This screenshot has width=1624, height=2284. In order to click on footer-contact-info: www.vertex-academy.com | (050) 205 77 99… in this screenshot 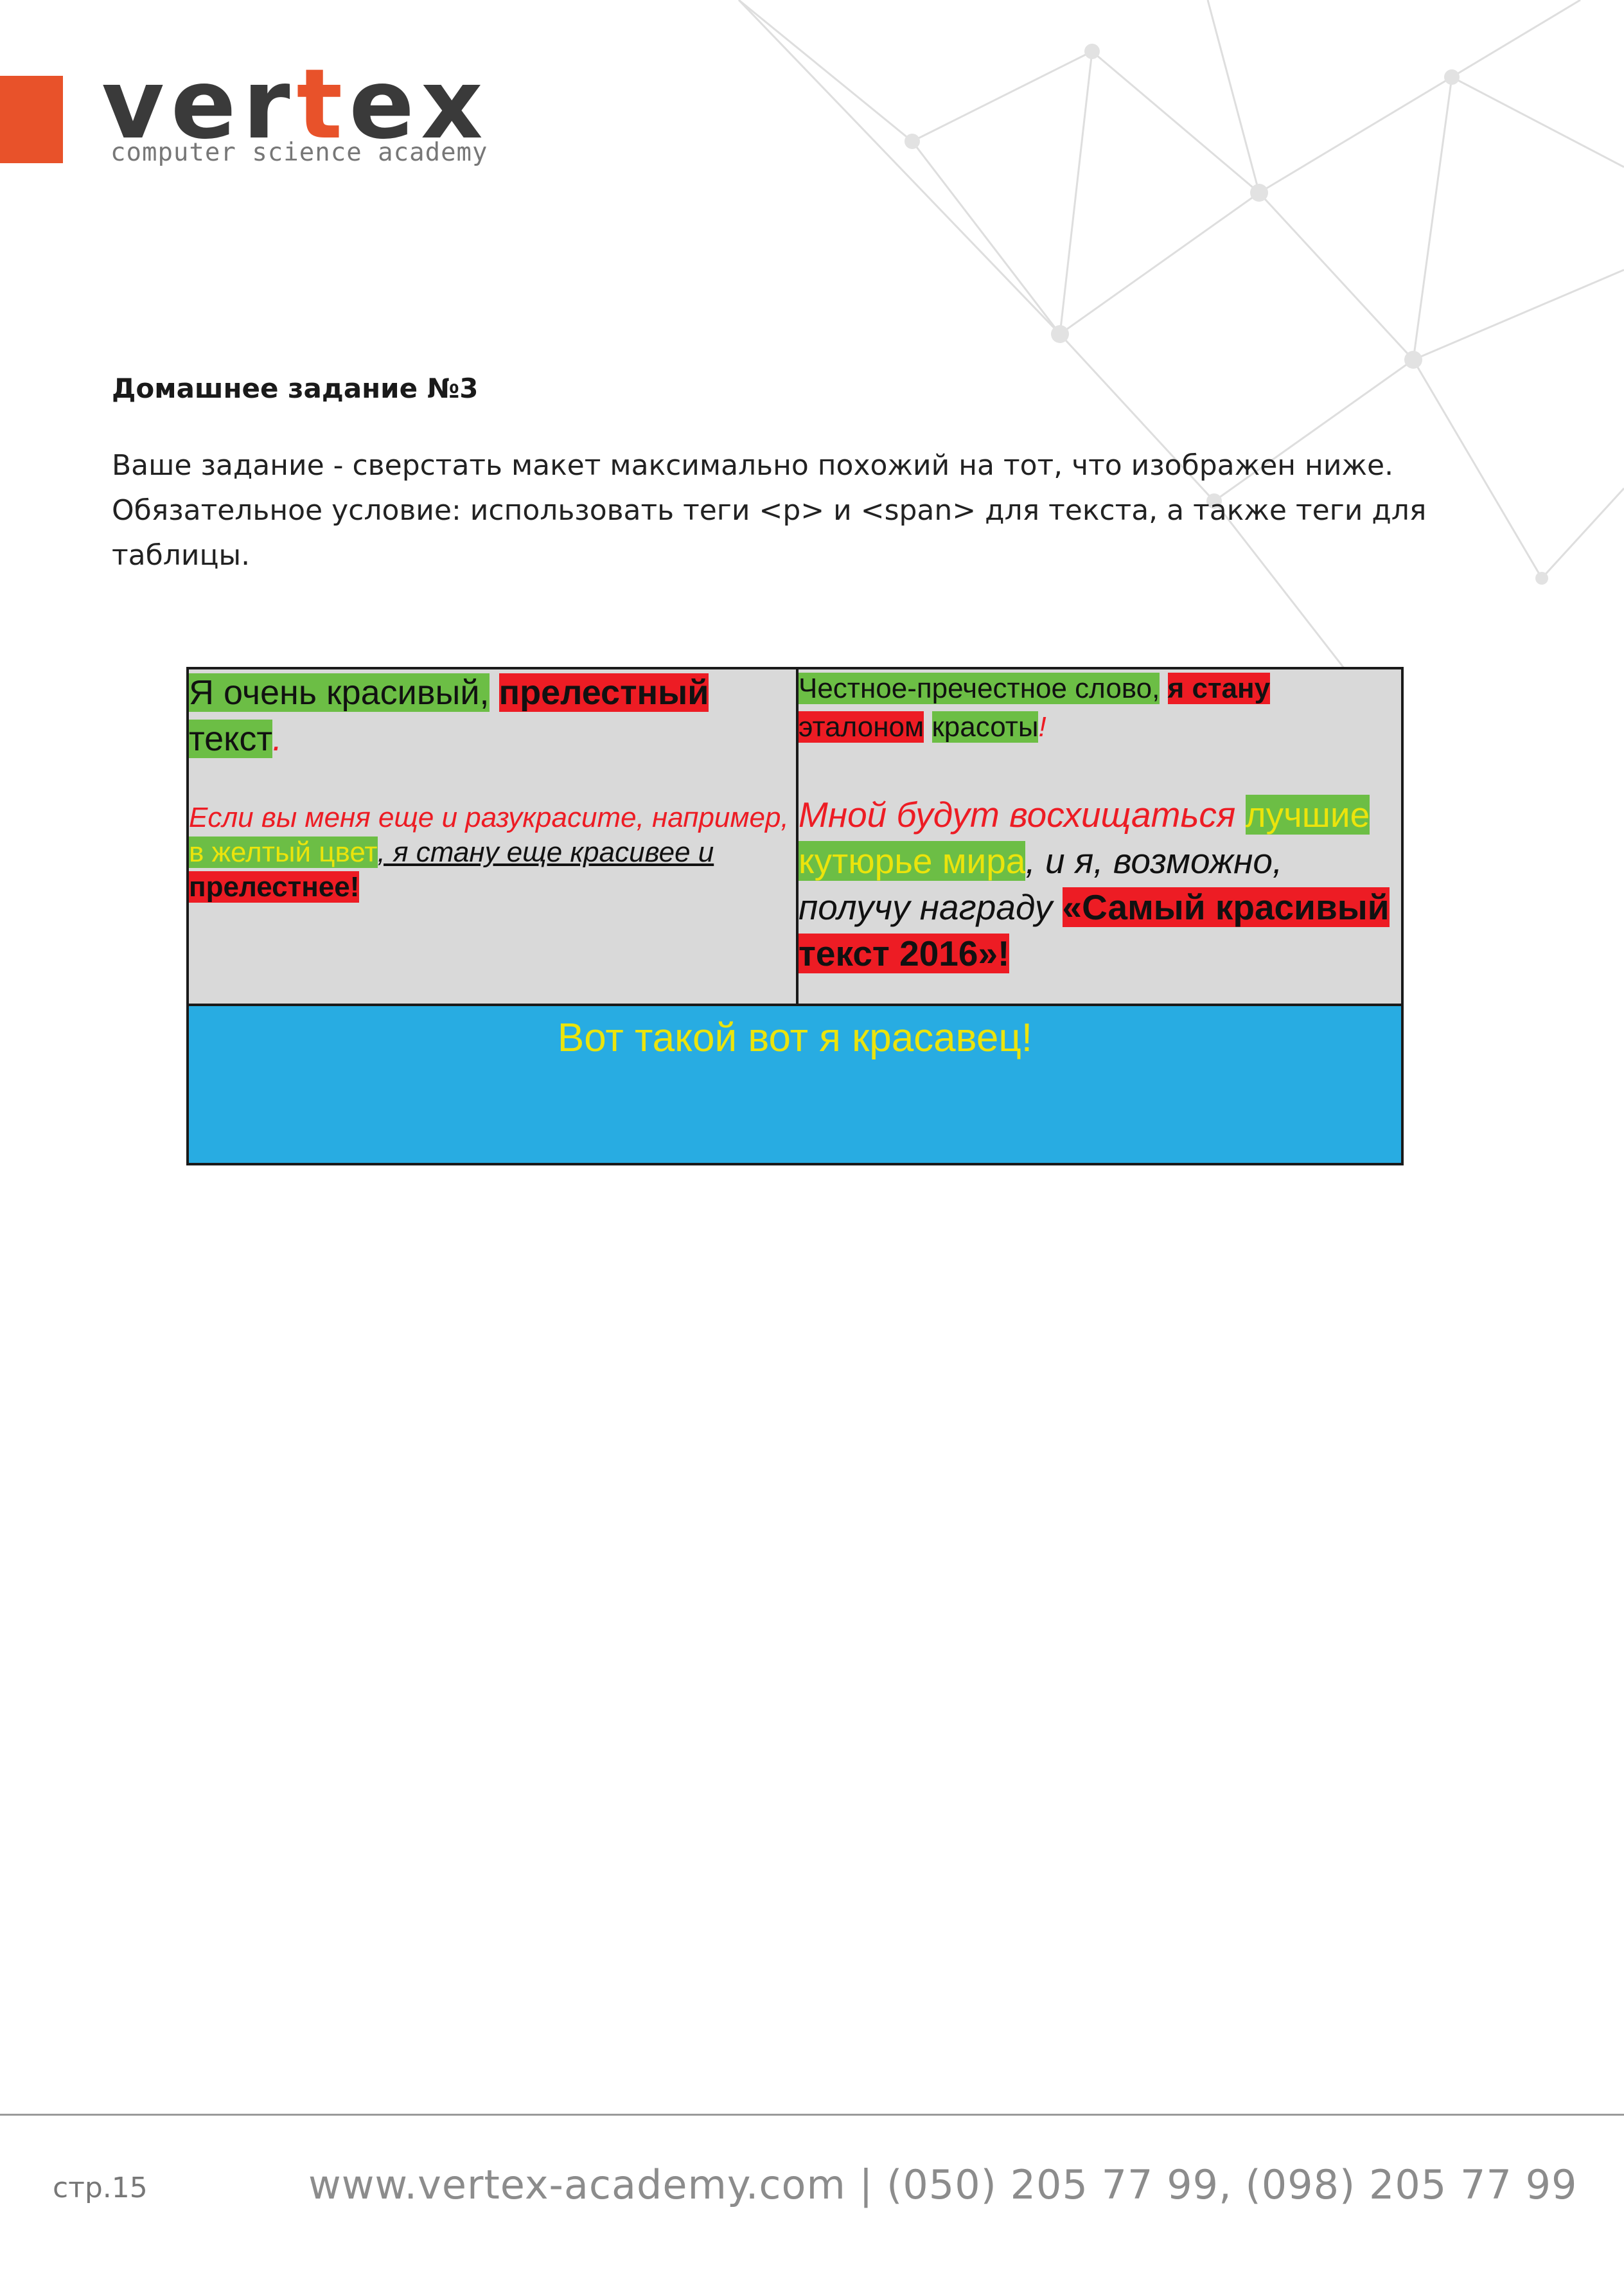, I will do `click(943, 2184)`.